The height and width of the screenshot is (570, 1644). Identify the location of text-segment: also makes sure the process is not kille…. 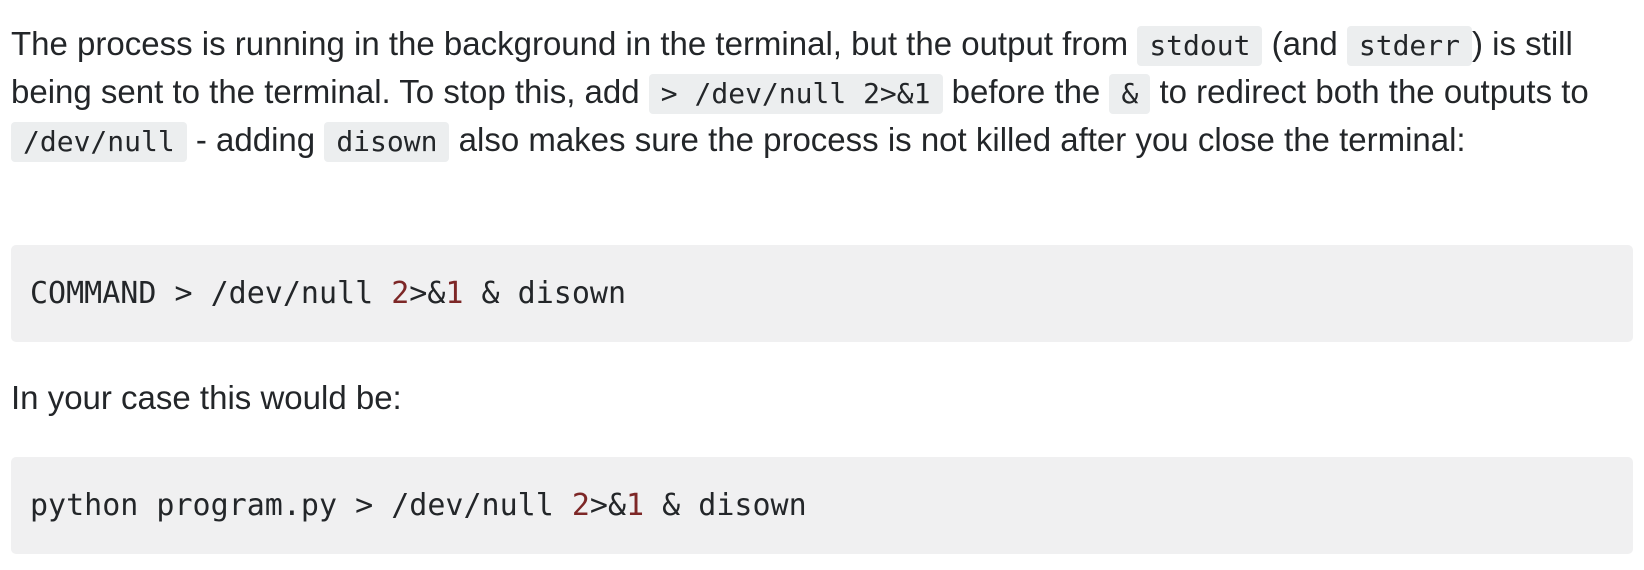
(957, 139).